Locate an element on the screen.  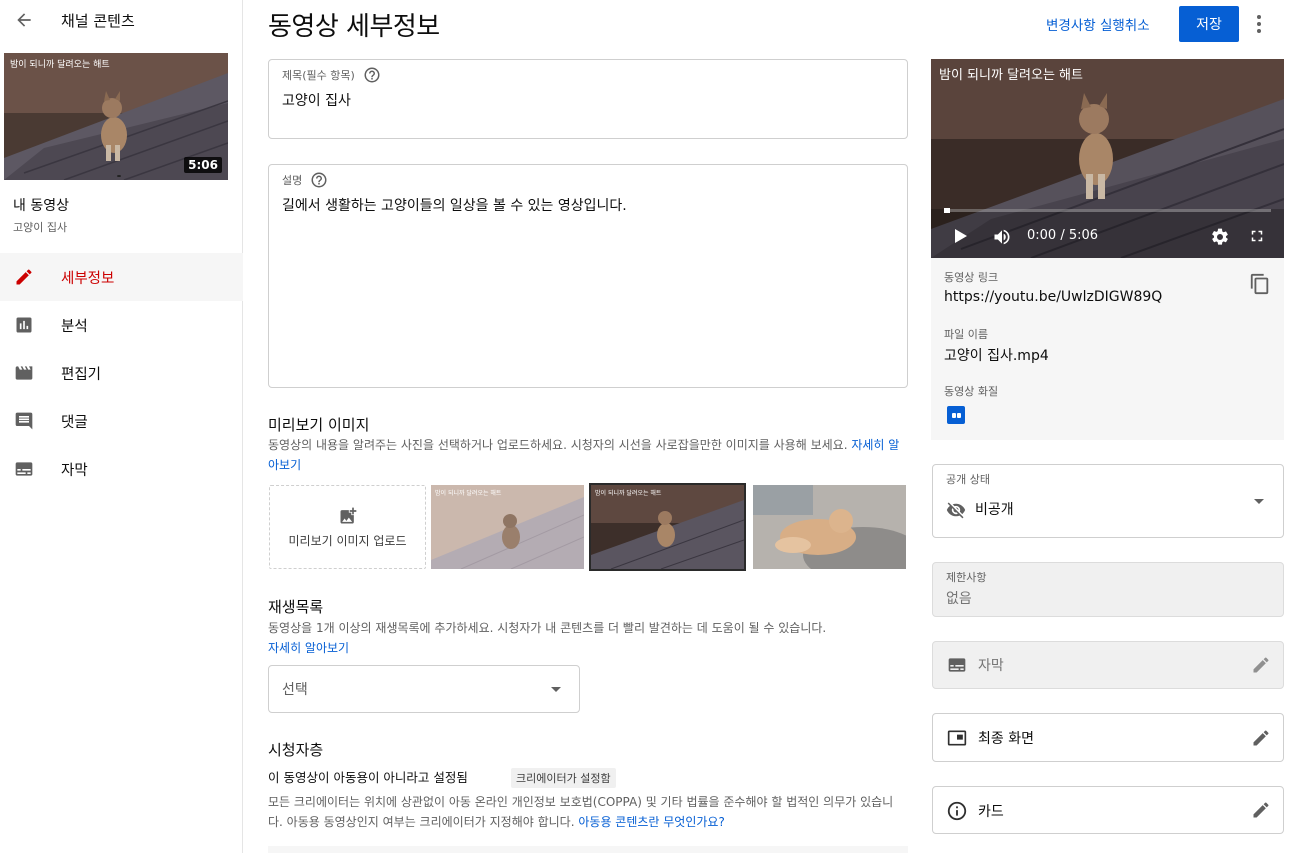
audience-status: 이 동영상이 아동용이 아니라고 설정됨 is located at coordinates (368, 777).